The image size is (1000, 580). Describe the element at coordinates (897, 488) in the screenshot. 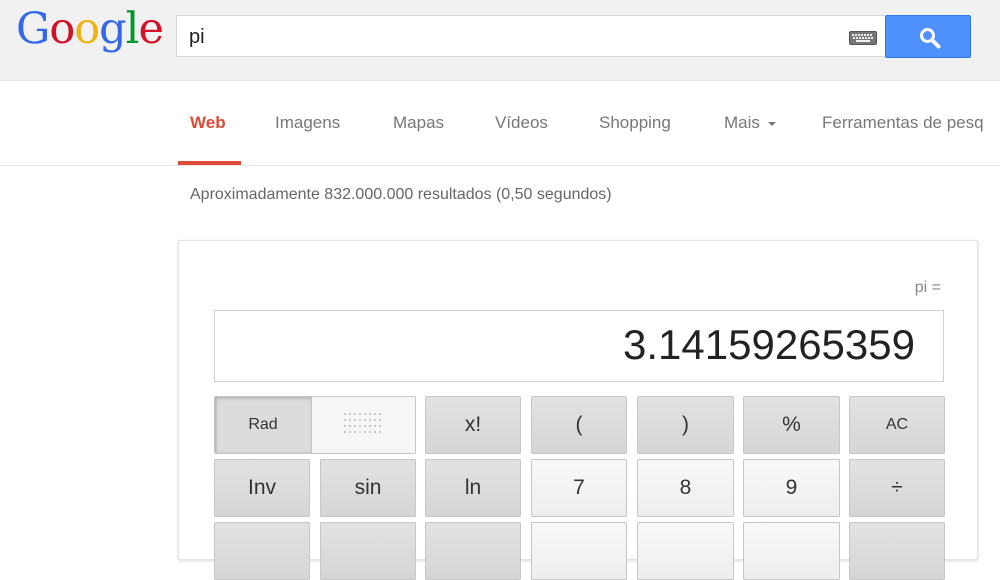

I see `divide-button: ÷` at that location.